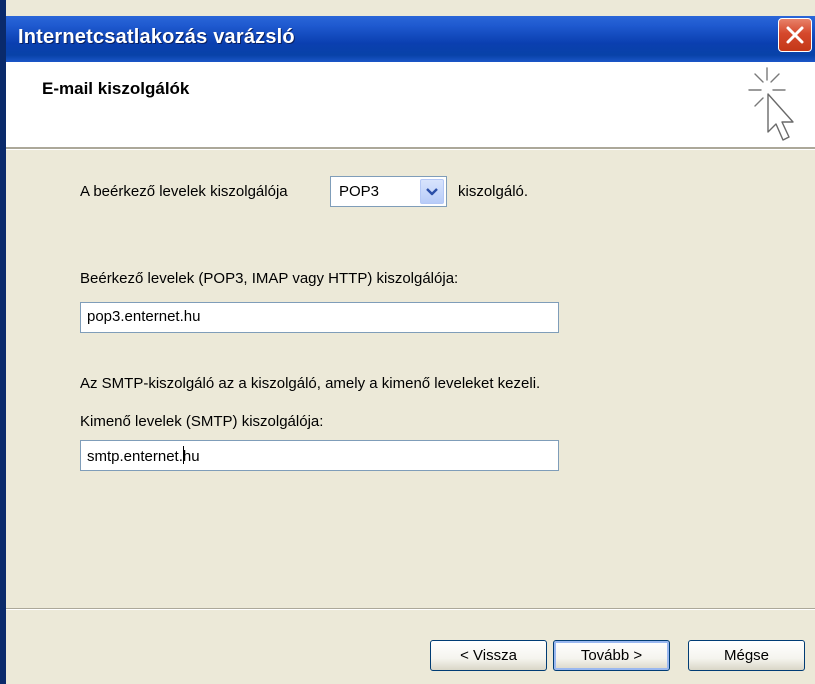 The image size is (815, 684). I want to click on header-divider, so click(410, 148).